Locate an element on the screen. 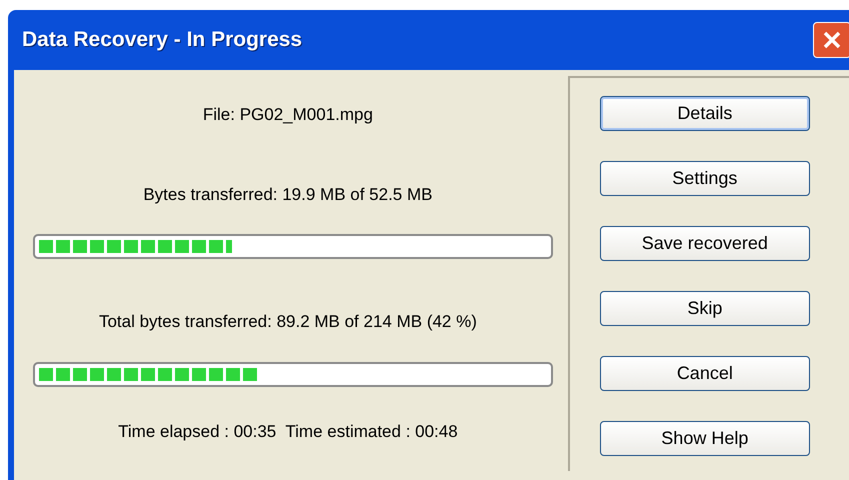 This screenshot has width=849, height=480. dialog-button: Save recovered is located at coordinates (705, 243).